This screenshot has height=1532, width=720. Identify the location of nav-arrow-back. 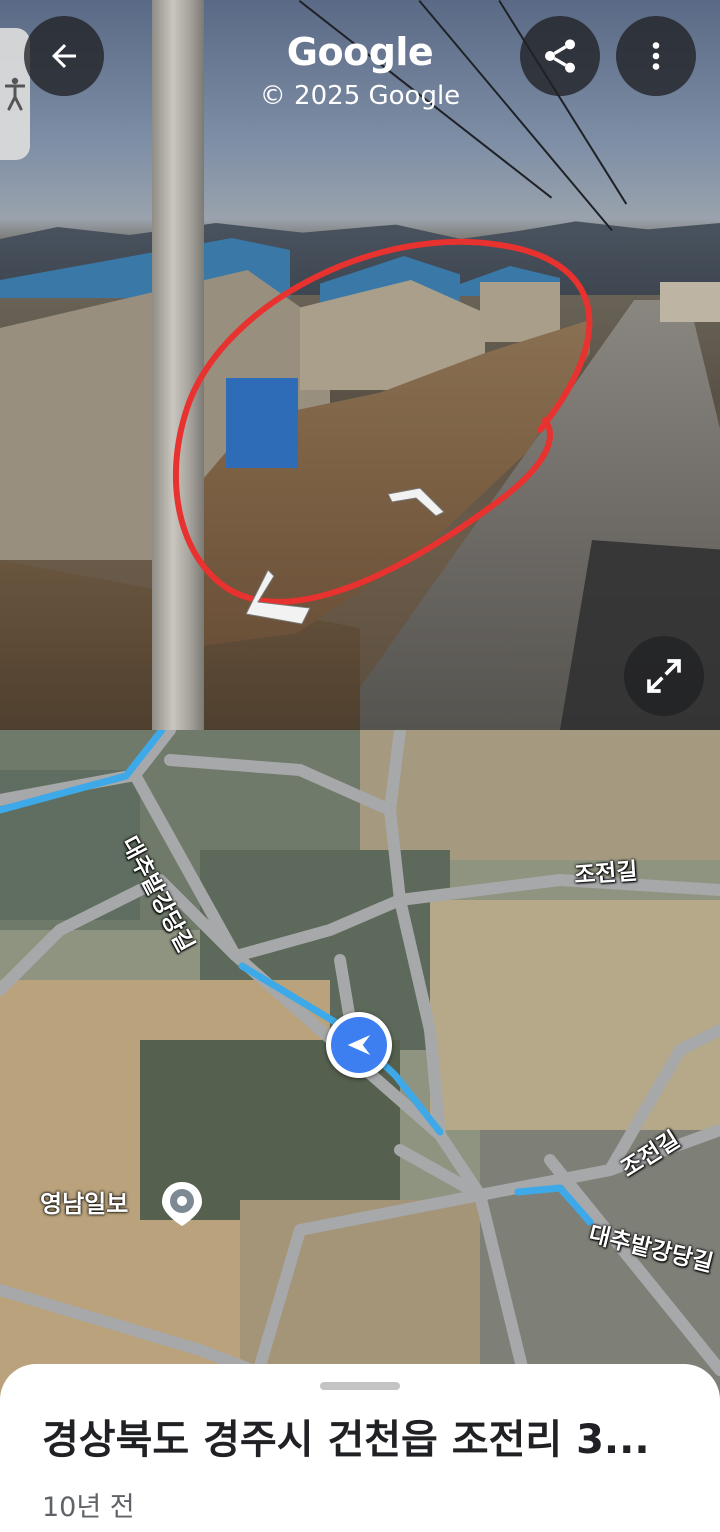
(277, 599).